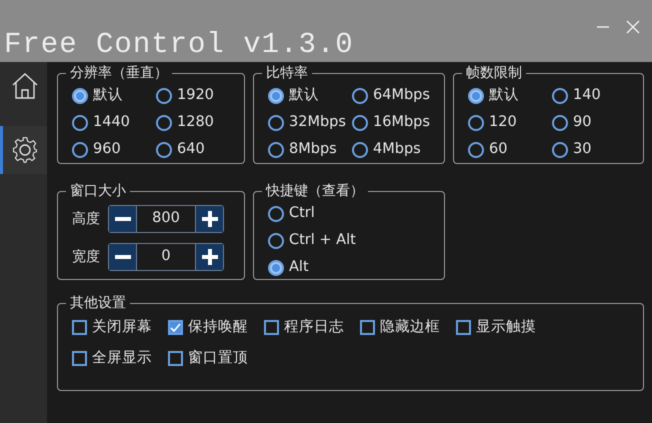 Image resolution: width=652 pixels, height=423 pixels. What do you see at coordinates (287, 73) in the screenshot?
I see `group-title: 比特率` at bounding box center [287, 73].